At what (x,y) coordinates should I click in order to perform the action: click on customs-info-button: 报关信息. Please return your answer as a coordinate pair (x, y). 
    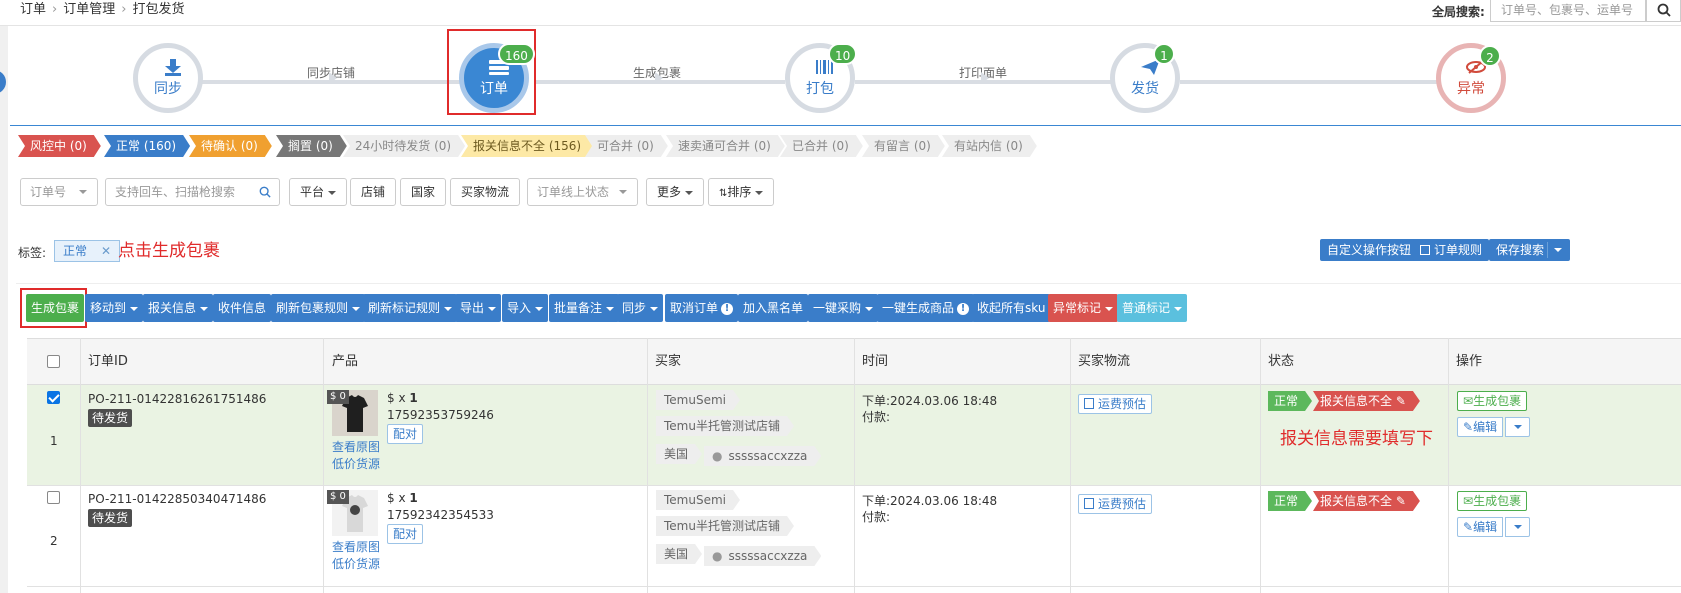
    Looking at the image, I should click on (178, 308).